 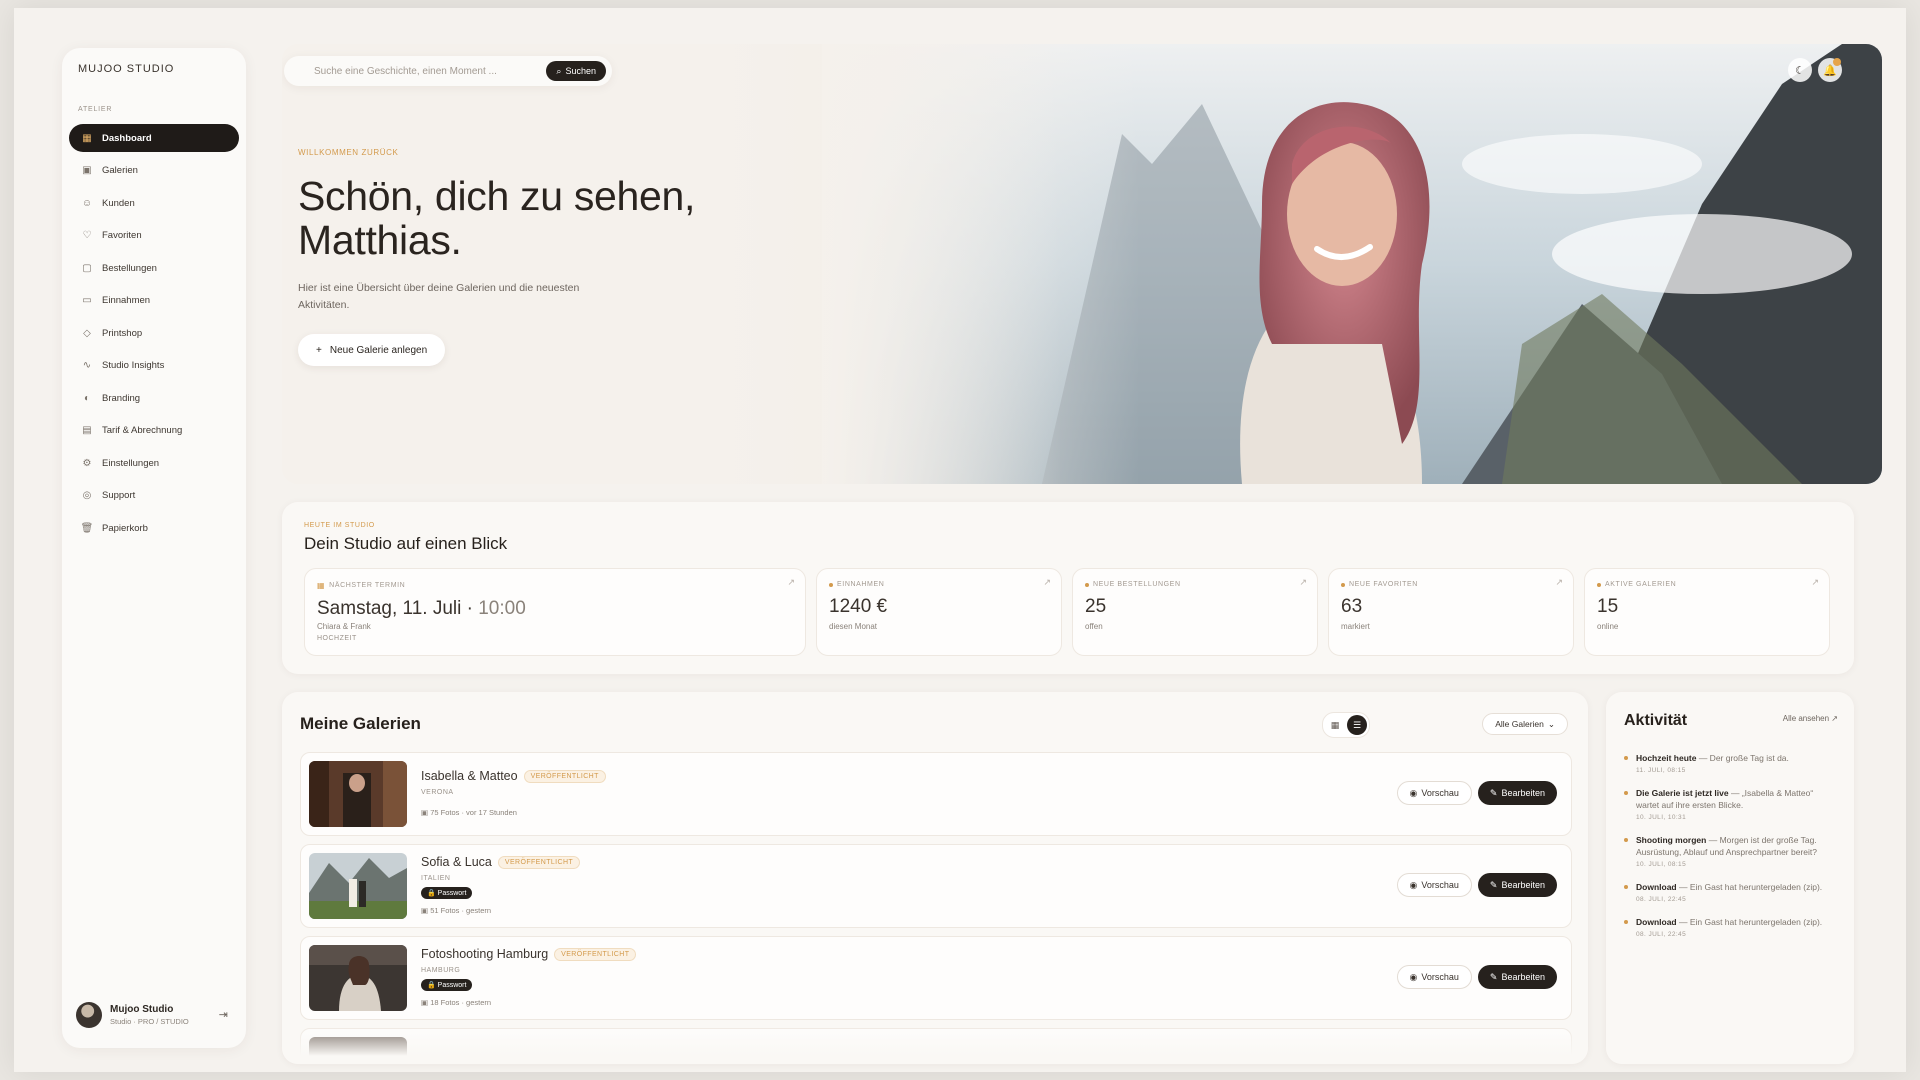 What do you see at coordinates (87, 528) in the screenshot?
I see `trash-icon: 🗑` at bounding box center [87, 528].